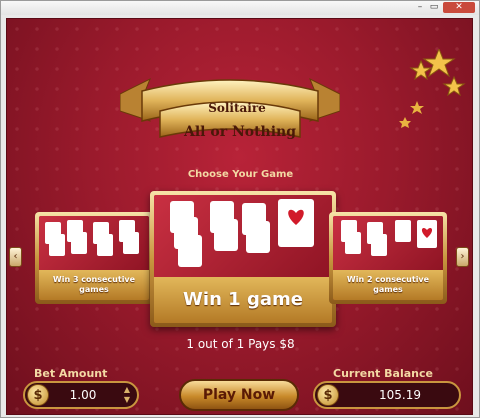 The height and width of the screenshot is (418, 480). I want to click on current-balance-label: Current Balance, so click(383, 373).